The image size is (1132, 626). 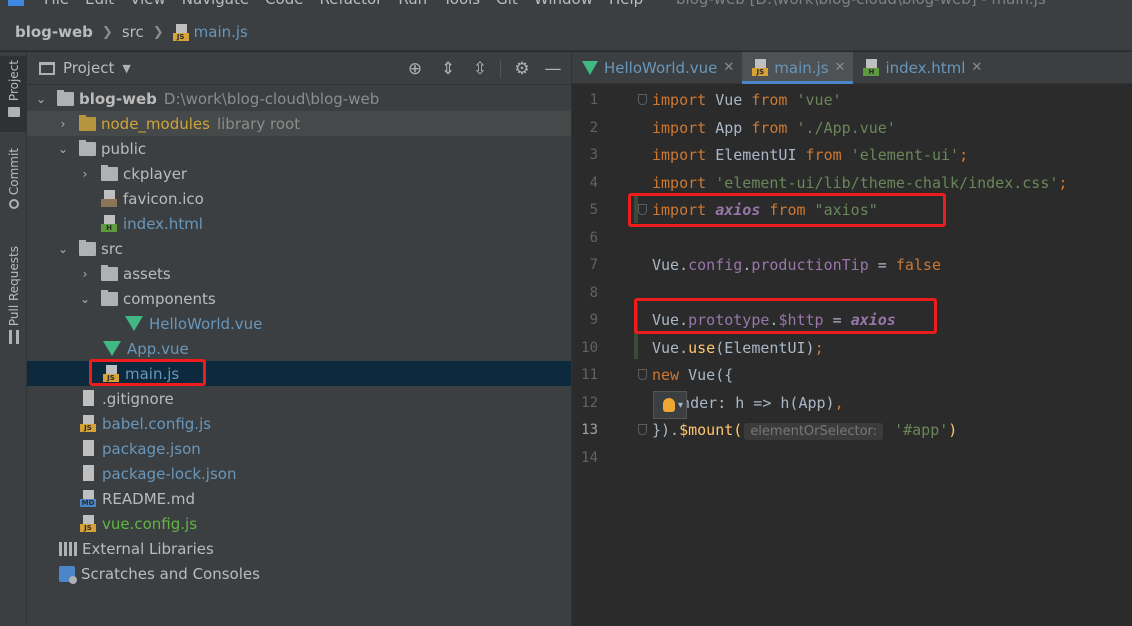 What do you see at coordinates (299, 348) in the screenshot?
I see `tree-item-app-vue: App.vue` at bounding box center [299, 348].